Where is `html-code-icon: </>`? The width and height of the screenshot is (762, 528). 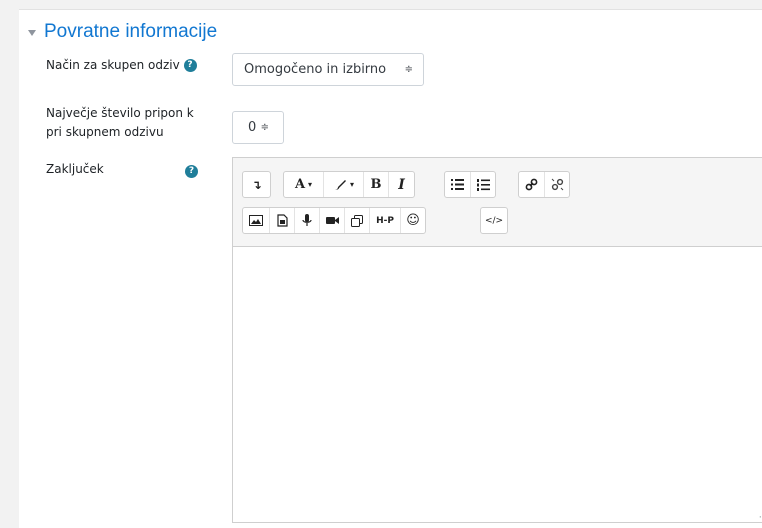 html-code-icon: </> is located at coordinates (494, 220).